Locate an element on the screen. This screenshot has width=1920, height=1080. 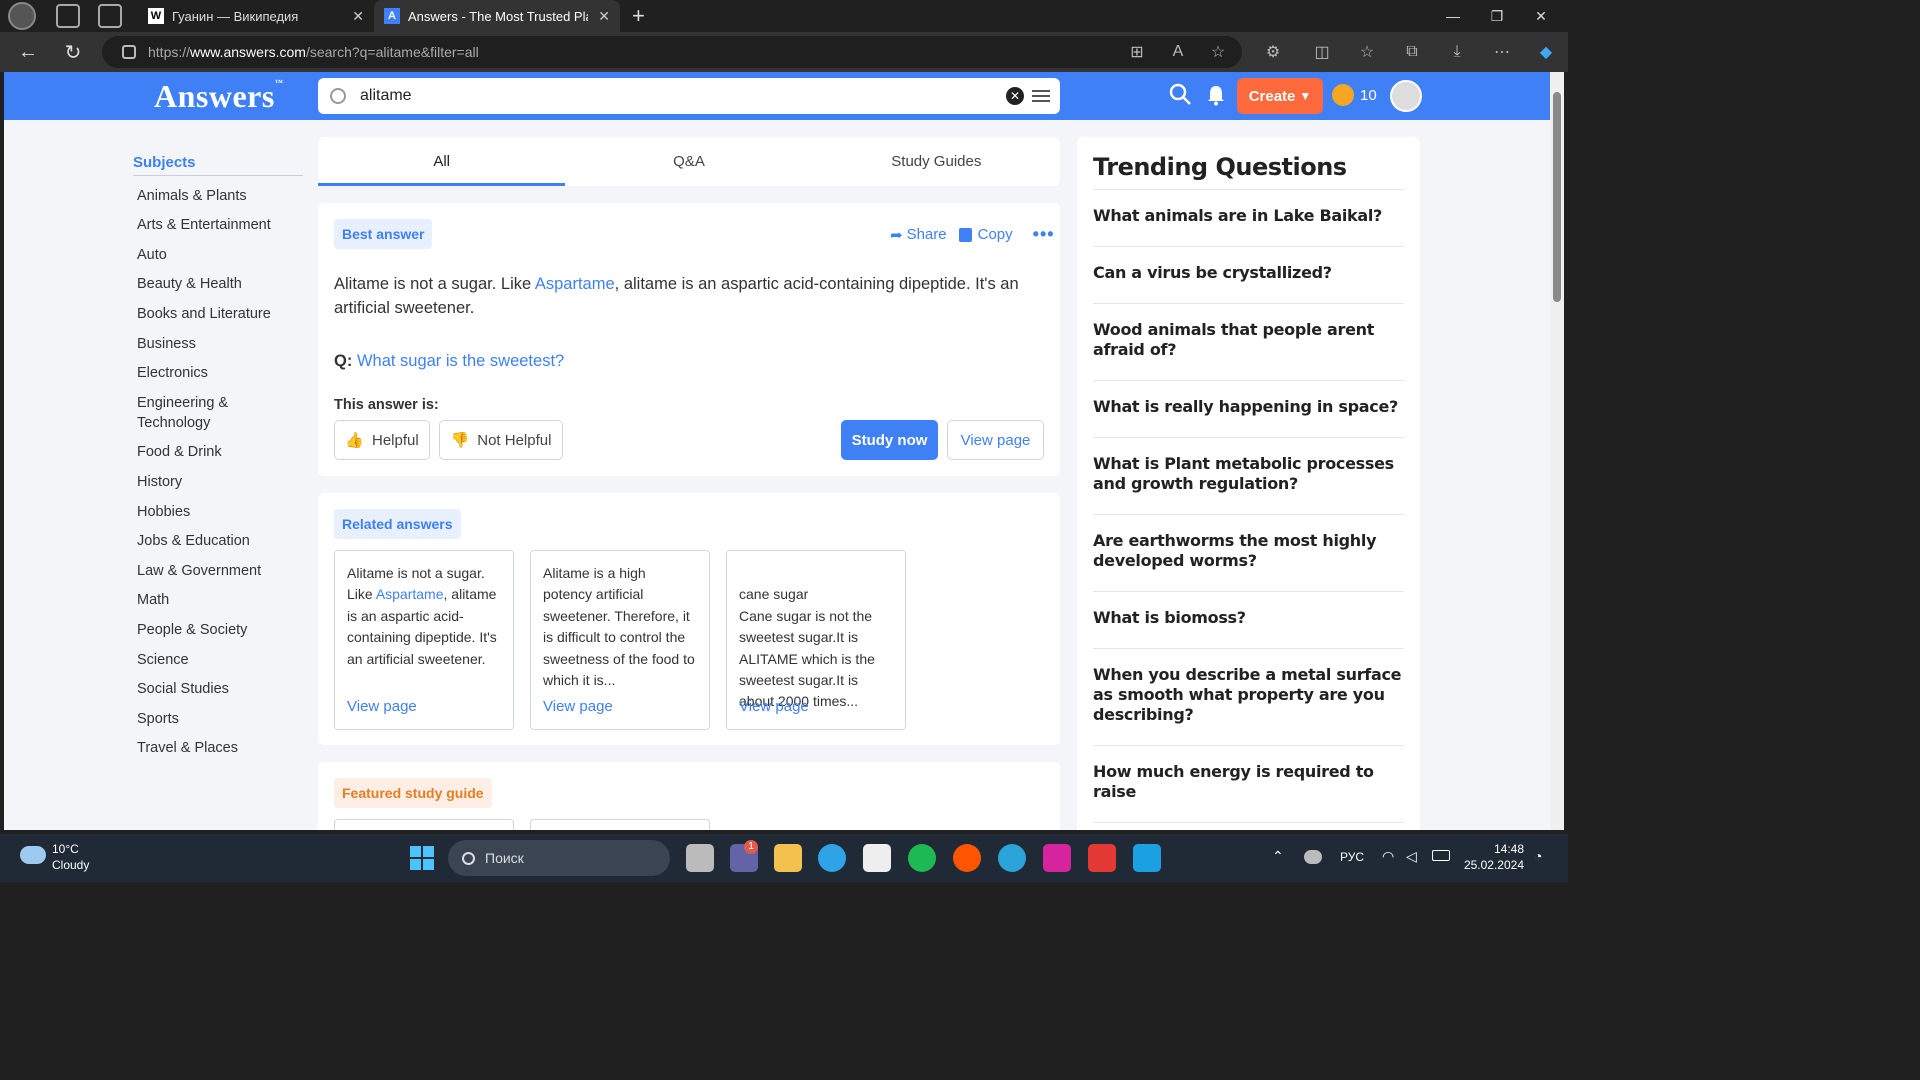
cloud-weather-icon is located at coordinates (33, 855).